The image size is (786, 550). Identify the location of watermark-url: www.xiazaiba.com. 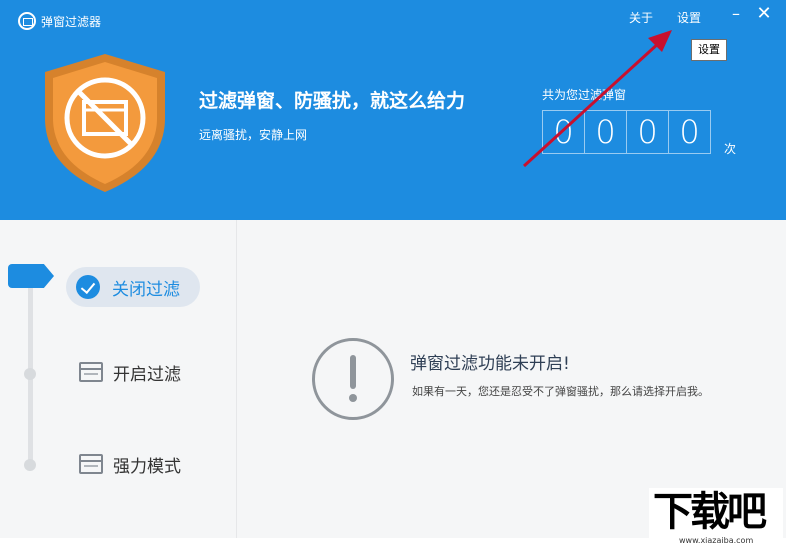
(716, 540).